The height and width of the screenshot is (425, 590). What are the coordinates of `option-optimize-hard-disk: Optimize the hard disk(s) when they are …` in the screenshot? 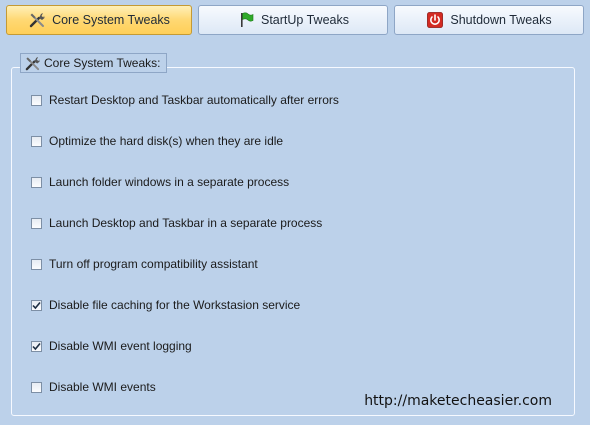 It's located at (157, 141).